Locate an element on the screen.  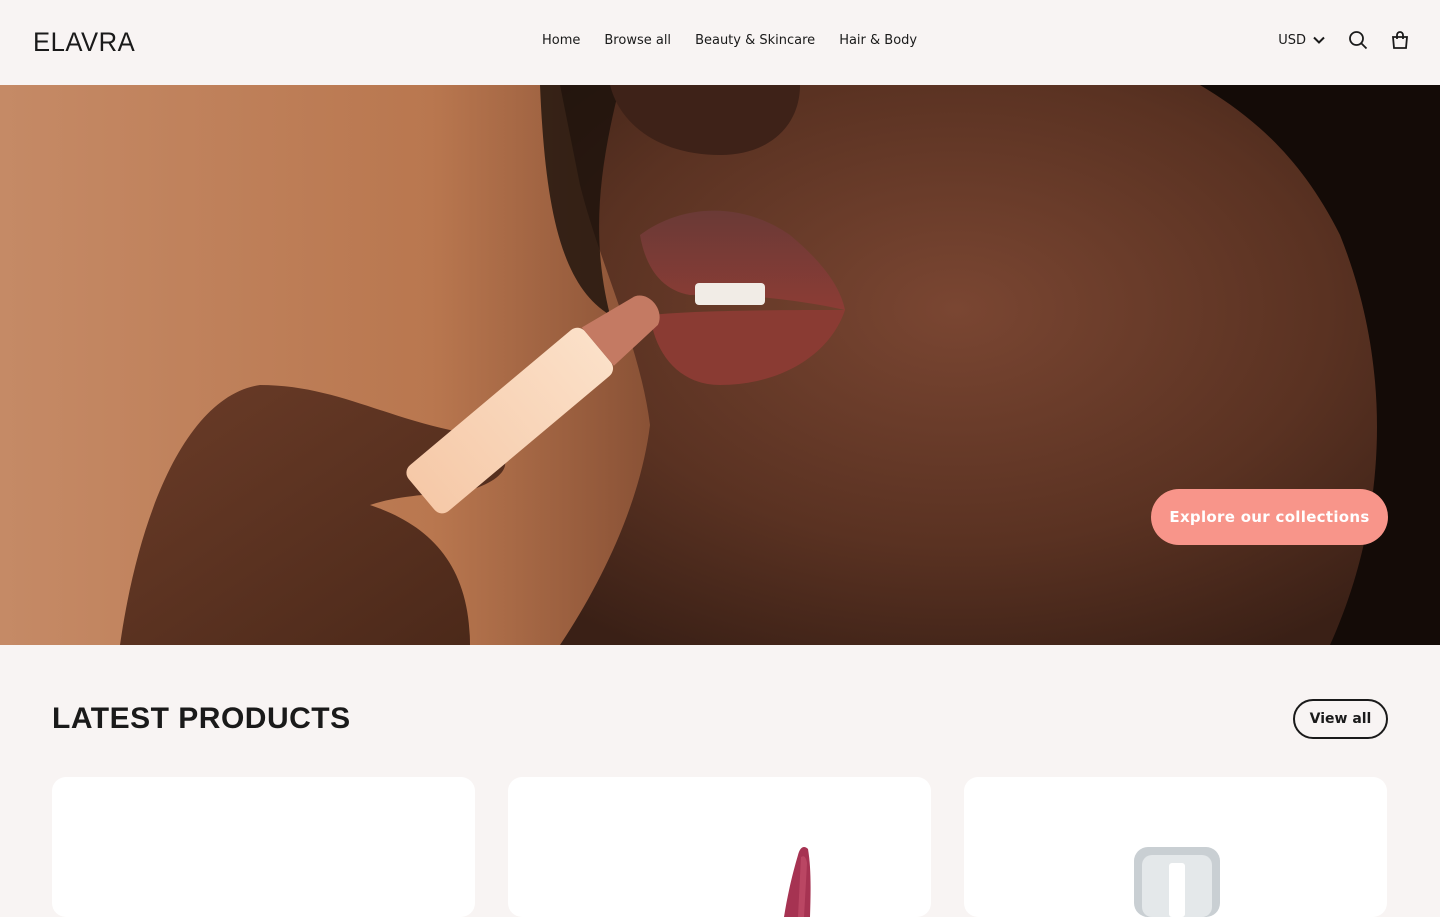
explore-collections-button: Explore our collections is located at coordinates (1269, 517).